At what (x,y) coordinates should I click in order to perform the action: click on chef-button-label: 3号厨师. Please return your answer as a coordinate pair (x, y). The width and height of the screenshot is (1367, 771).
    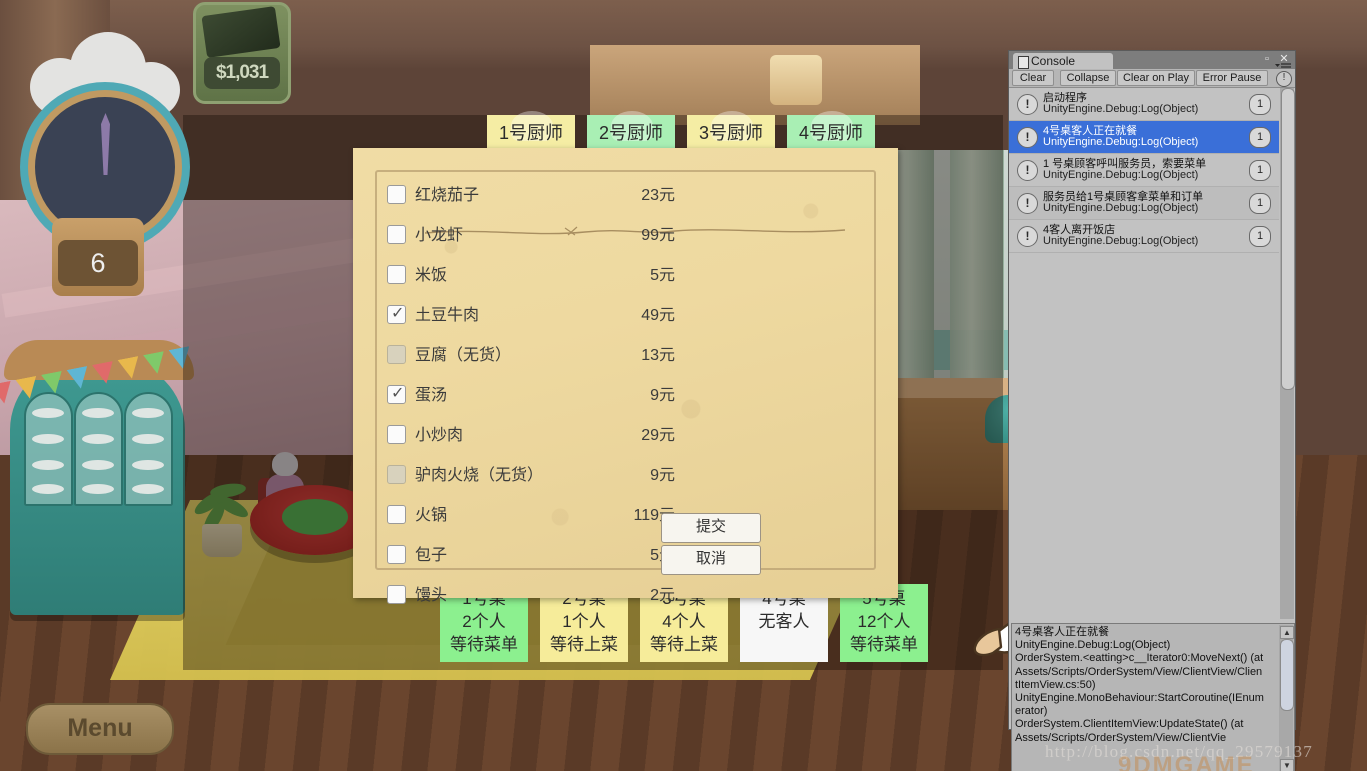
    Looking at the image, I should click on (730, 133).